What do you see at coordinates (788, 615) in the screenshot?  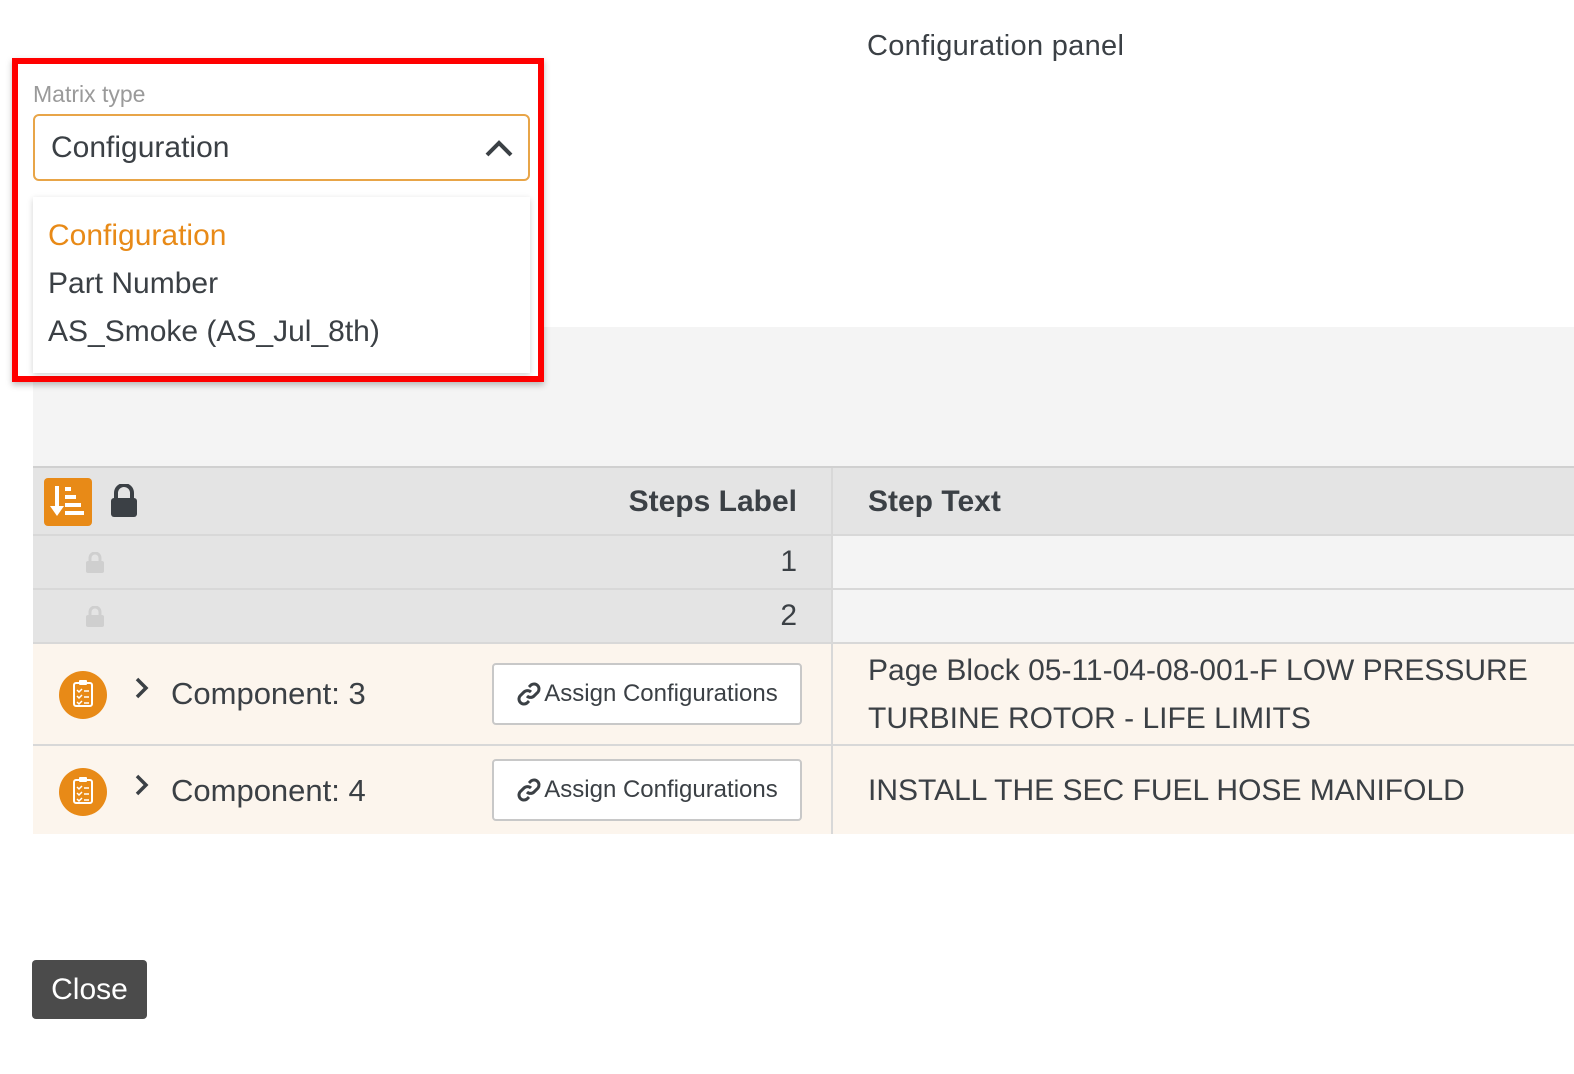 I see `step-number: 2` at bounding box center [788, 615].